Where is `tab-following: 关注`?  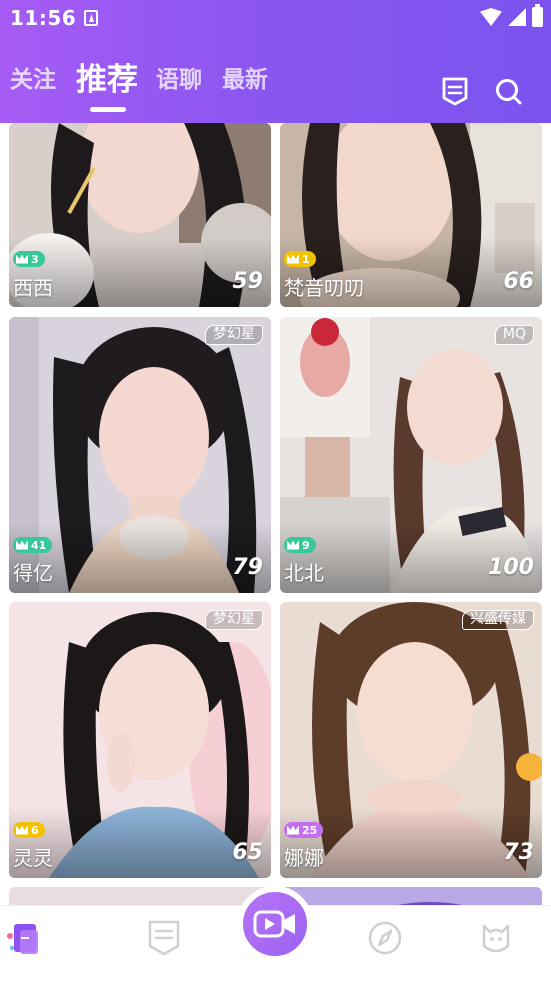 tab-following: 关注 is located at coordinates (33, 80).